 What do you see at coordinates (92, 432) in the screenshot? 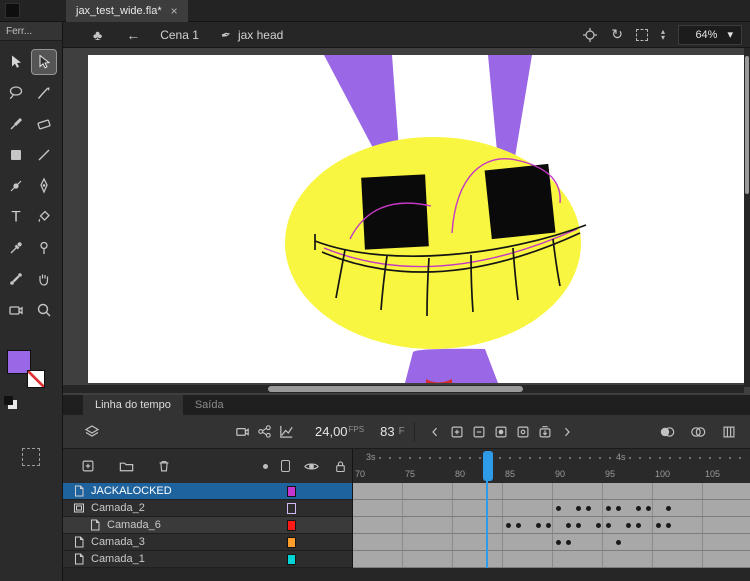
I see `layer-view-button` at bounding box center [92, 432].